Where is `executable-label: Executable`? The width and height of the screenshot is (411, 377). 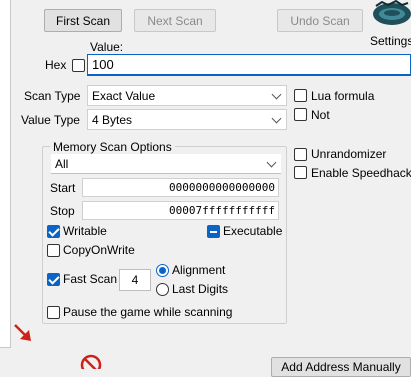
executable-label: Executable is located at coordinates (252, 231).